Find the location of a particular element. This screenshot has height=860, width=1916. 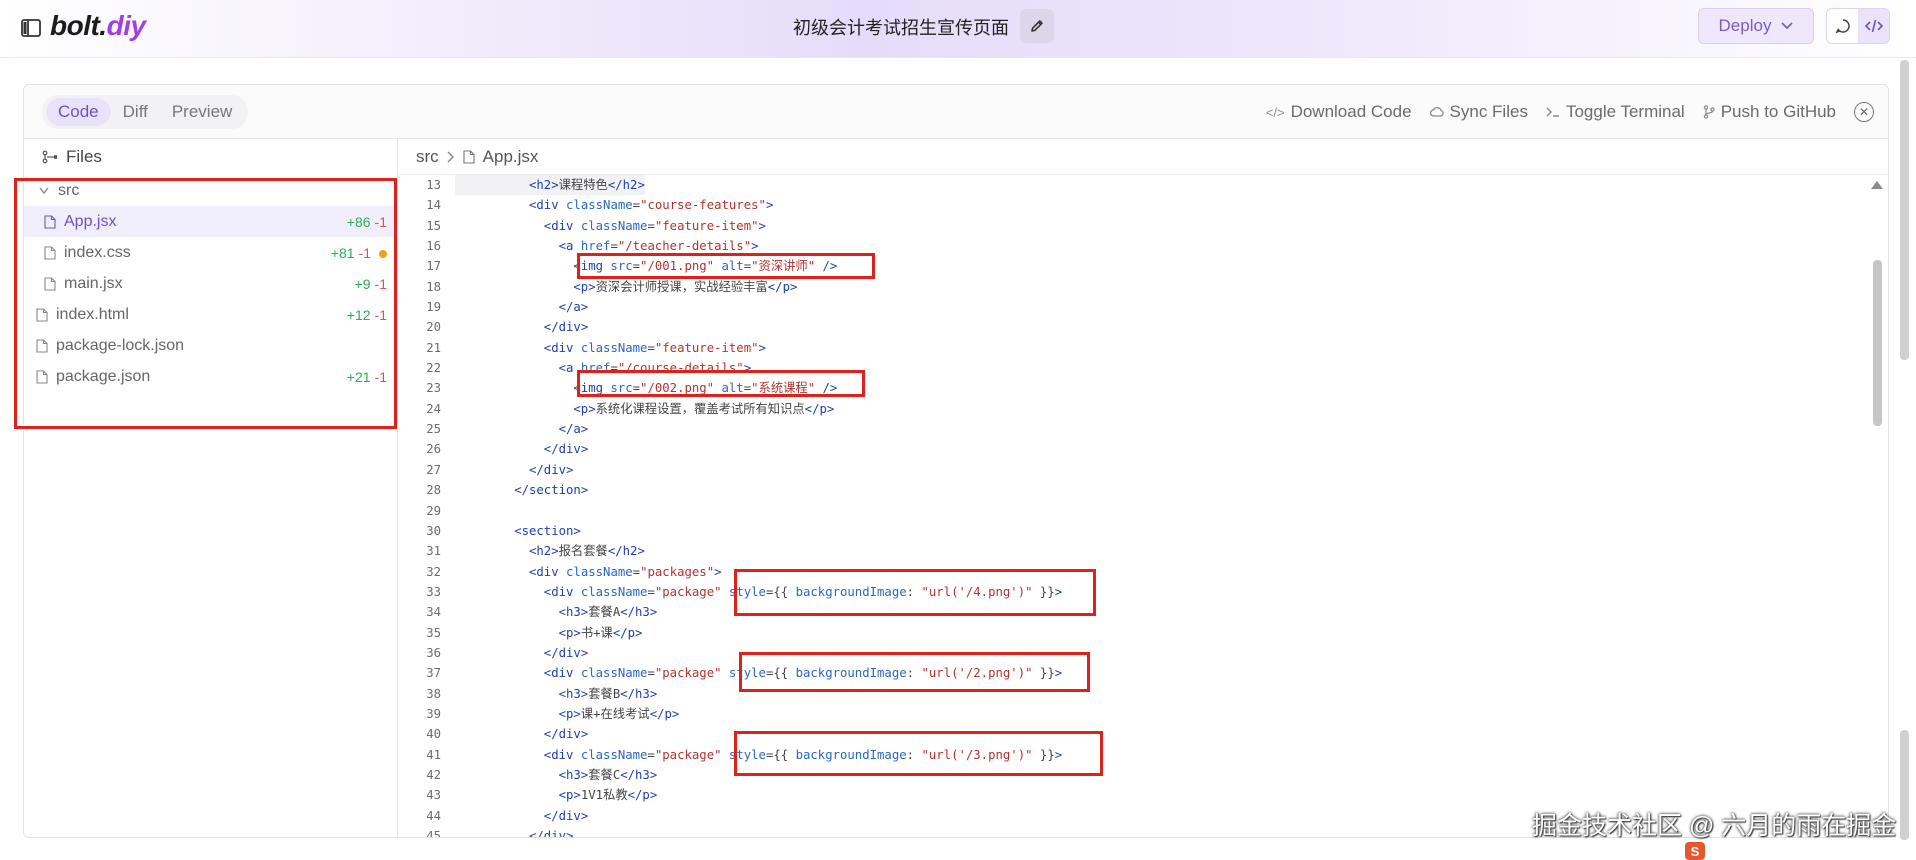

code-token: </section> is located at coordinates (551, 490).